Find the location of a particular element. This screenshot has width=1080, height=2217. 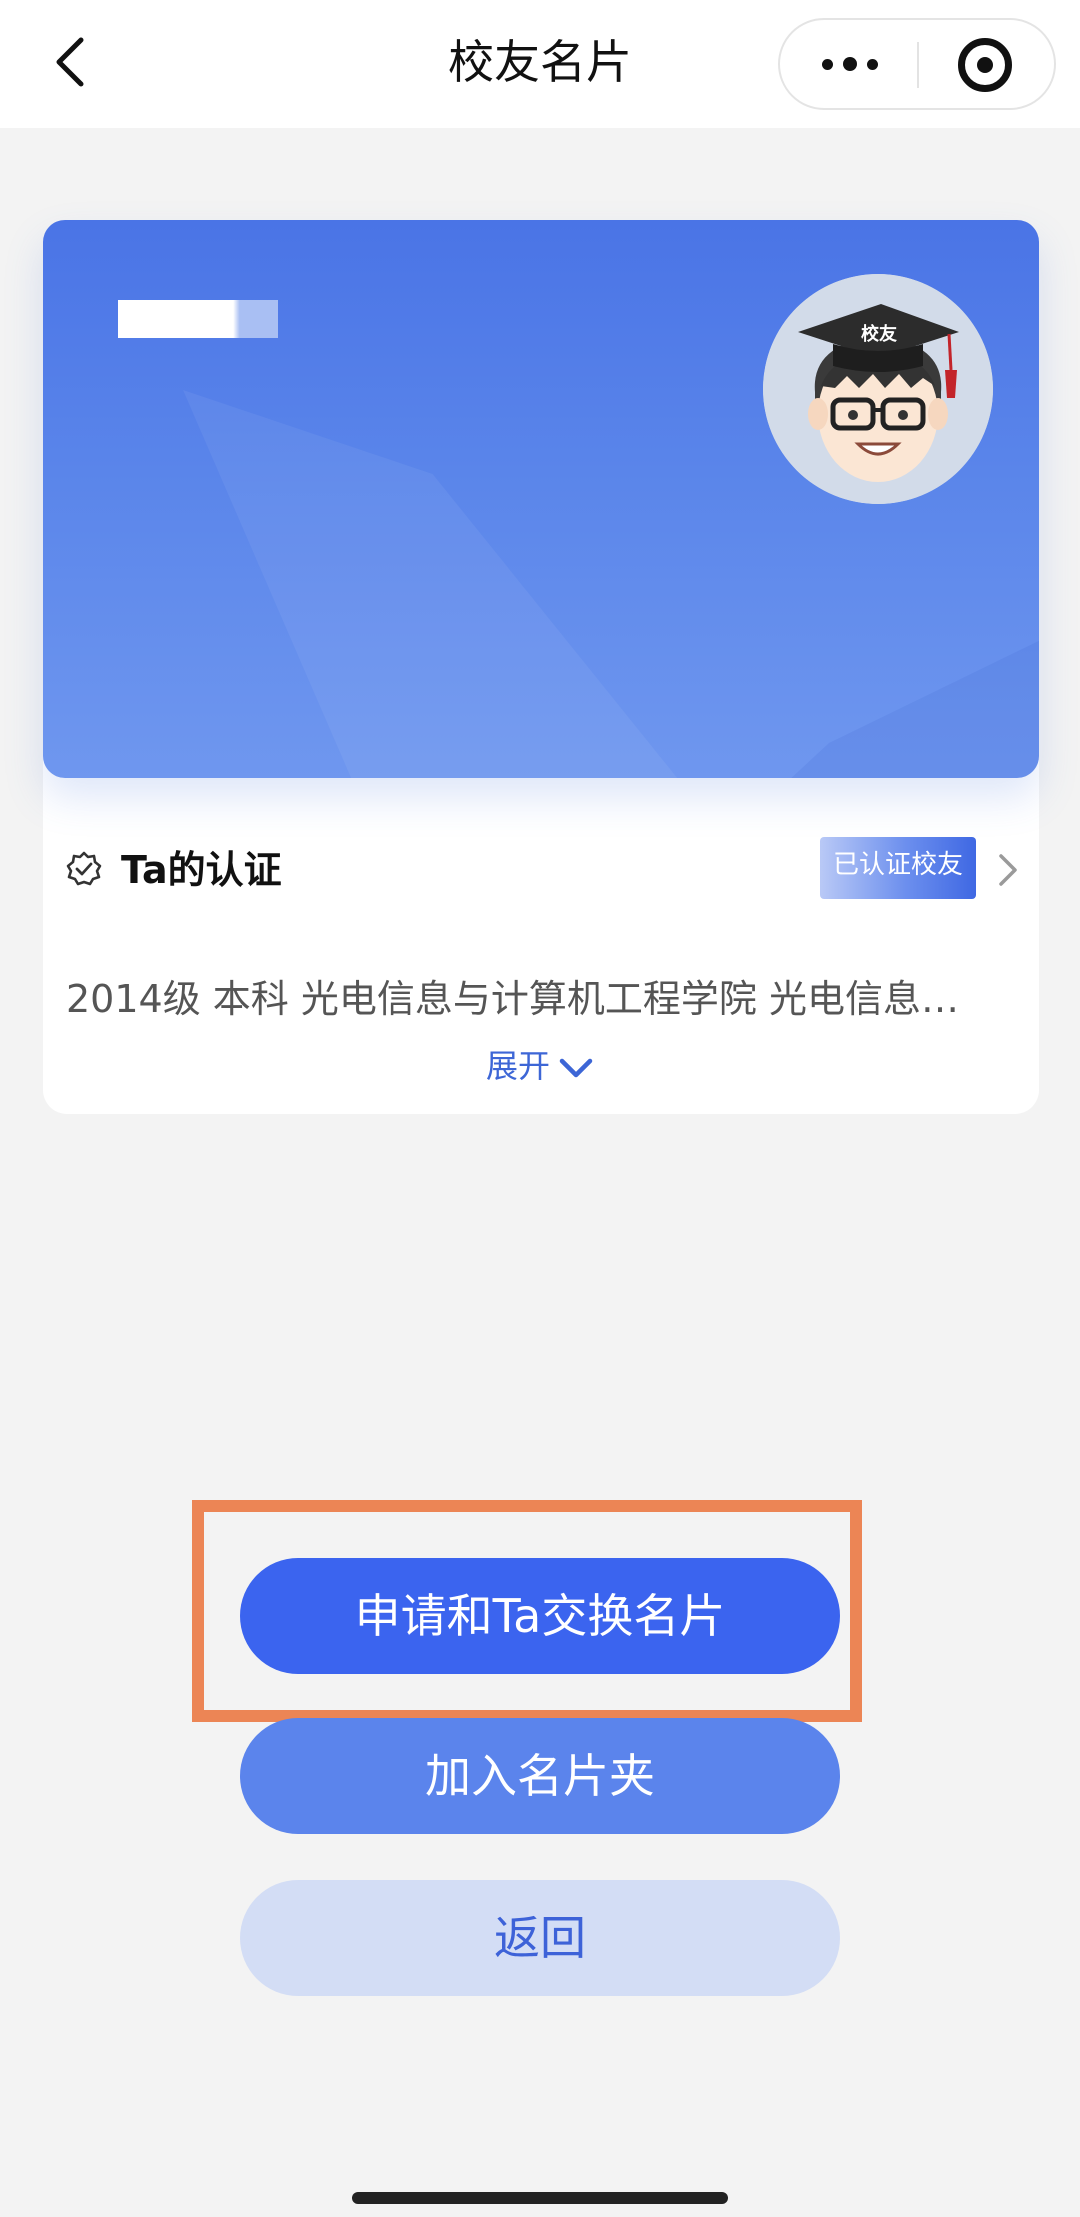

add-to-card-holder-button: 加入名片夹 is located at coordinates (540, 1776).